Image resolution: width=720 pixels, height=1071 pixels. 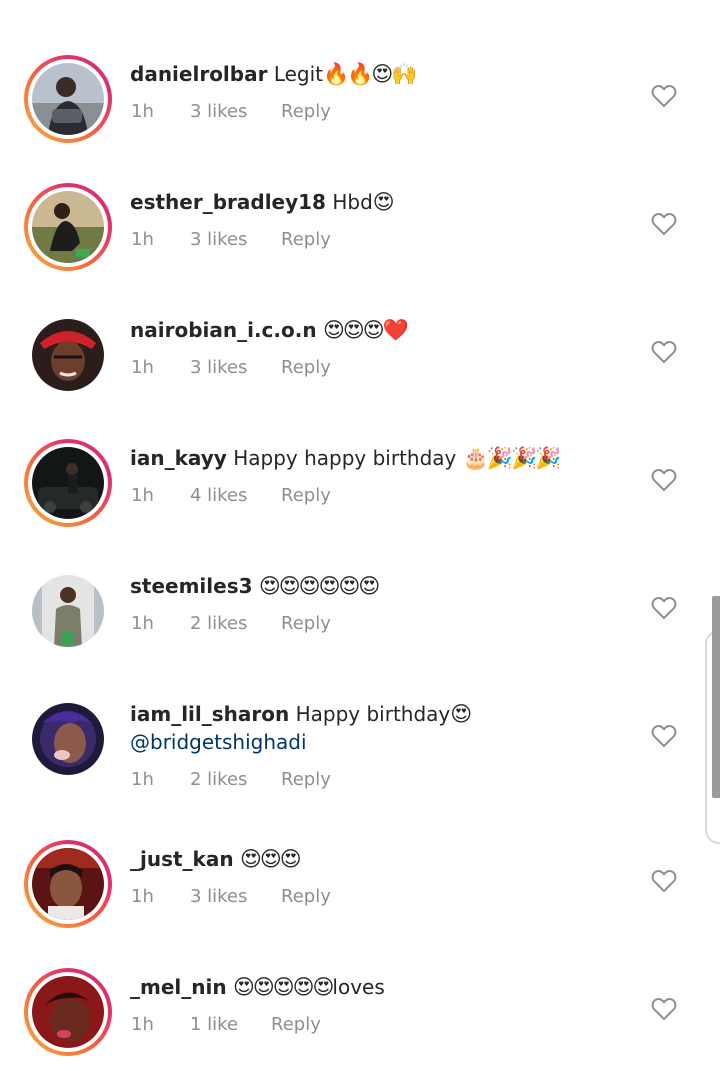 I want to click on comment-username: _mel_nin, so click(x=178, y=987).